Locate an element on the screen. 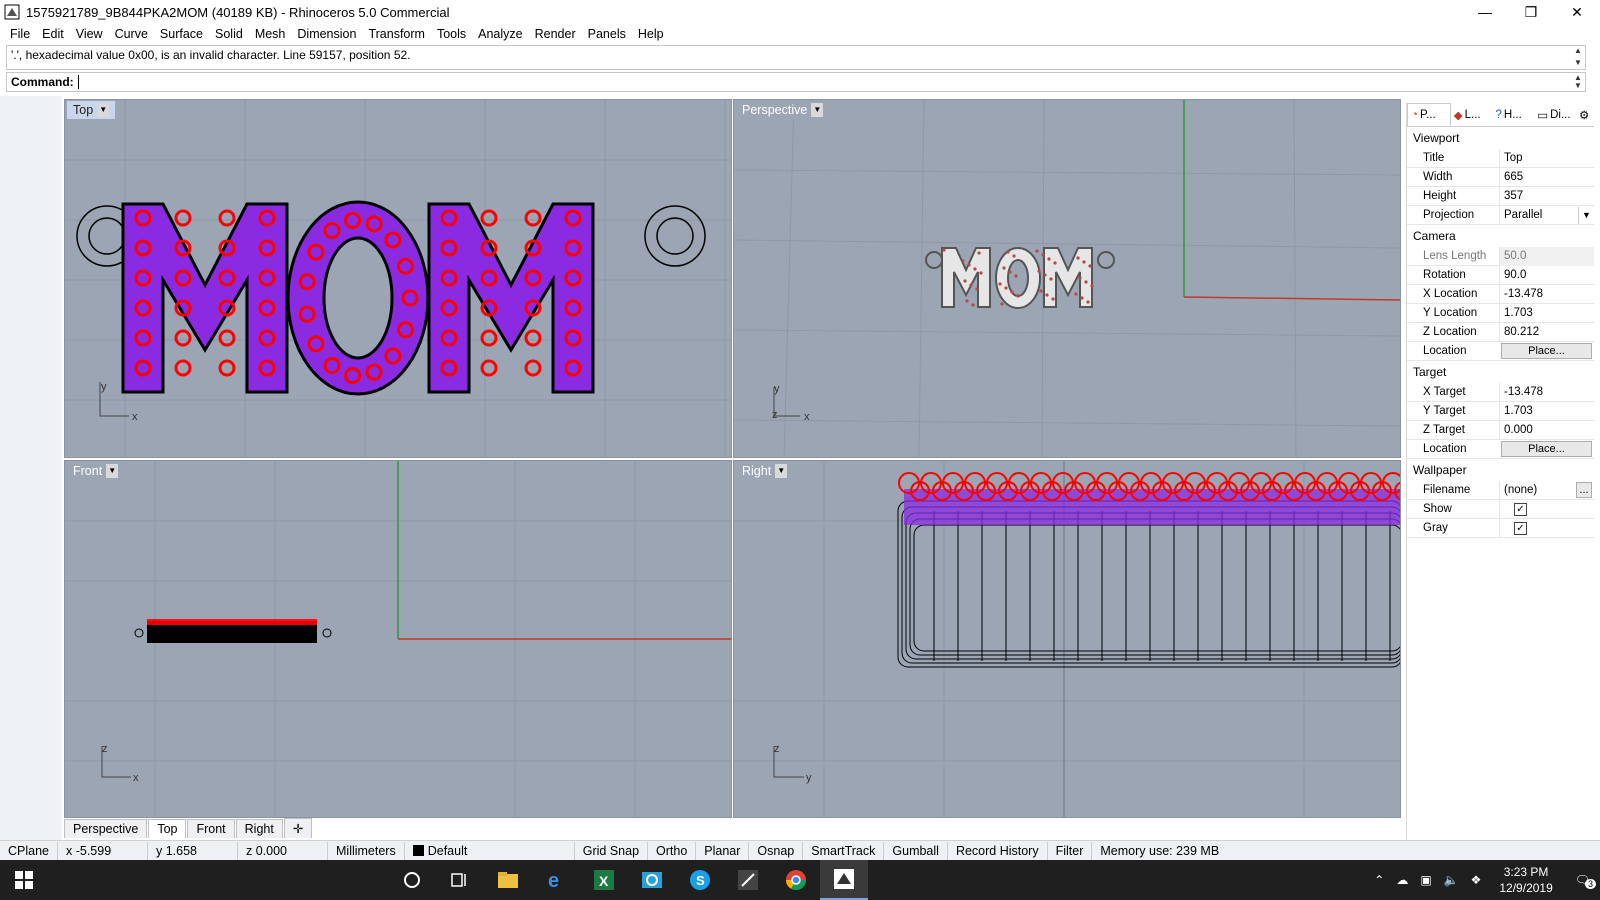 Image resolution: width=1600 pixels, height=900 pixels. prop-title-field: Top is located at coordinates (1546, 158).